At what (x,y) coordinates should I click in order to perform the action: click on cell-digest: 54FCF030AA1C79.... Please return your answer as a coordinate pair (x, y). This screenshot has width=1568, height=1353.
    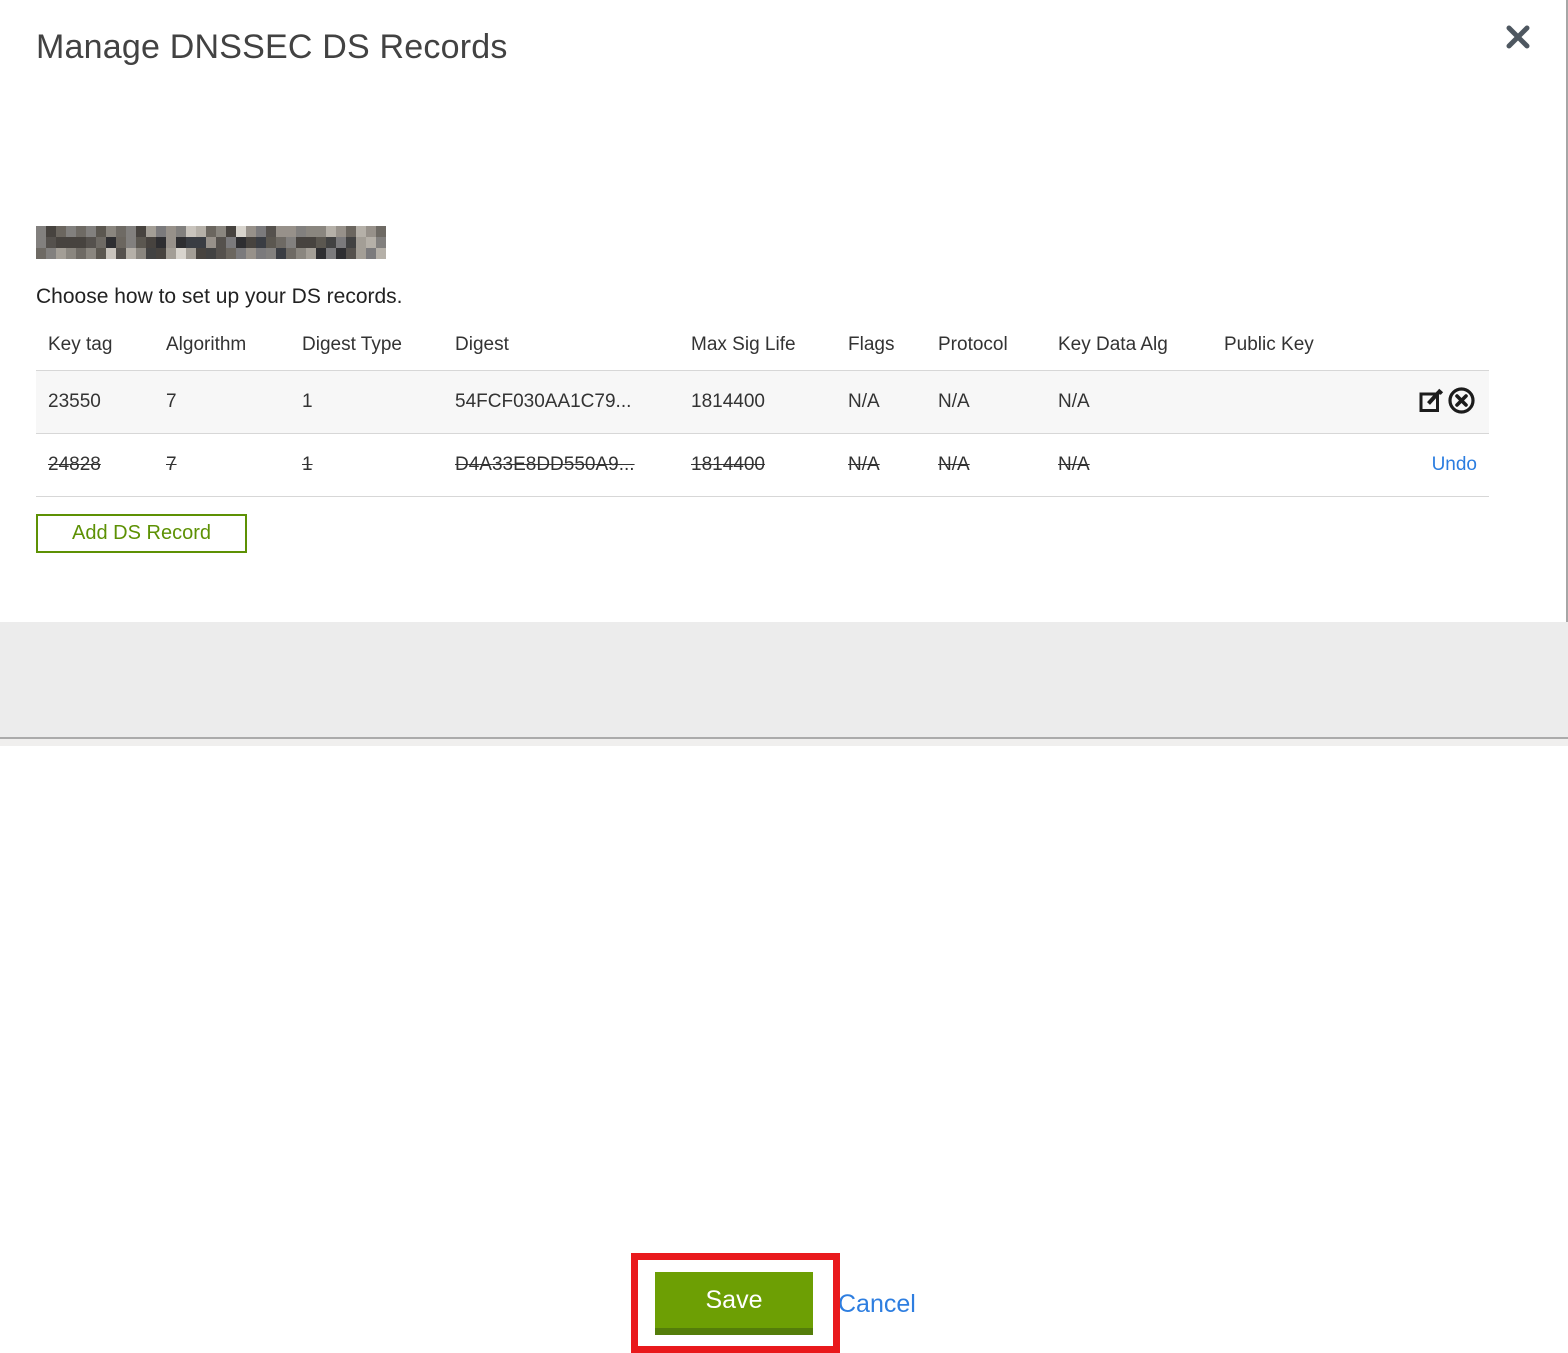
    Looking at the image, I should click on (543, 401).